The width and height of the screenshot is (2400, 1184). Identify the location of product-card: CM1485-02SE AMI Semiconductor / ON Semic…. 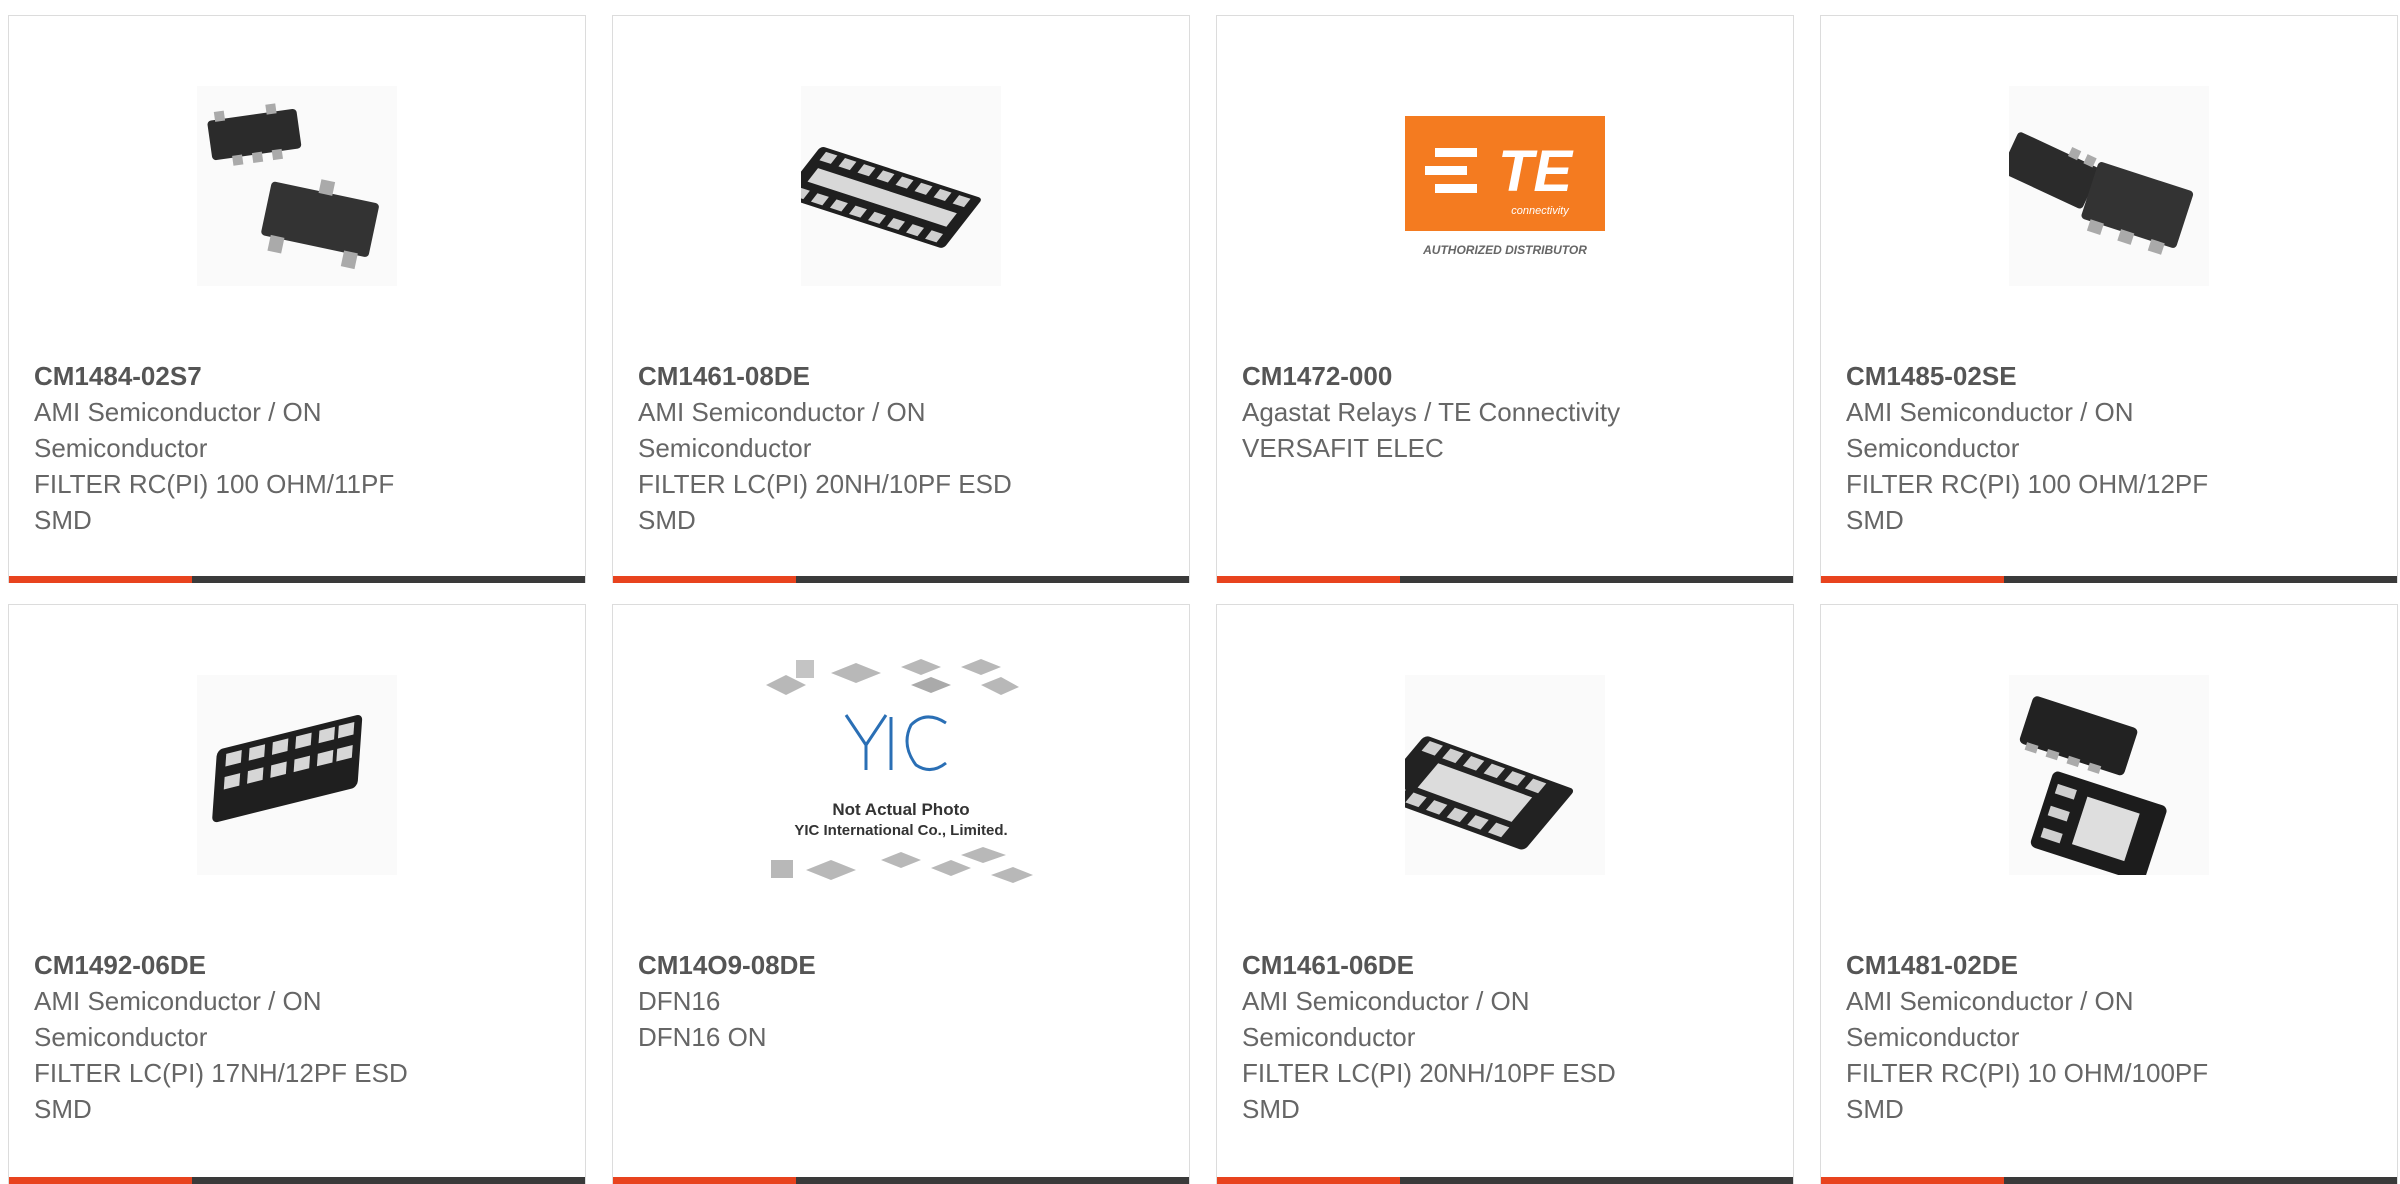
(2109, 299).